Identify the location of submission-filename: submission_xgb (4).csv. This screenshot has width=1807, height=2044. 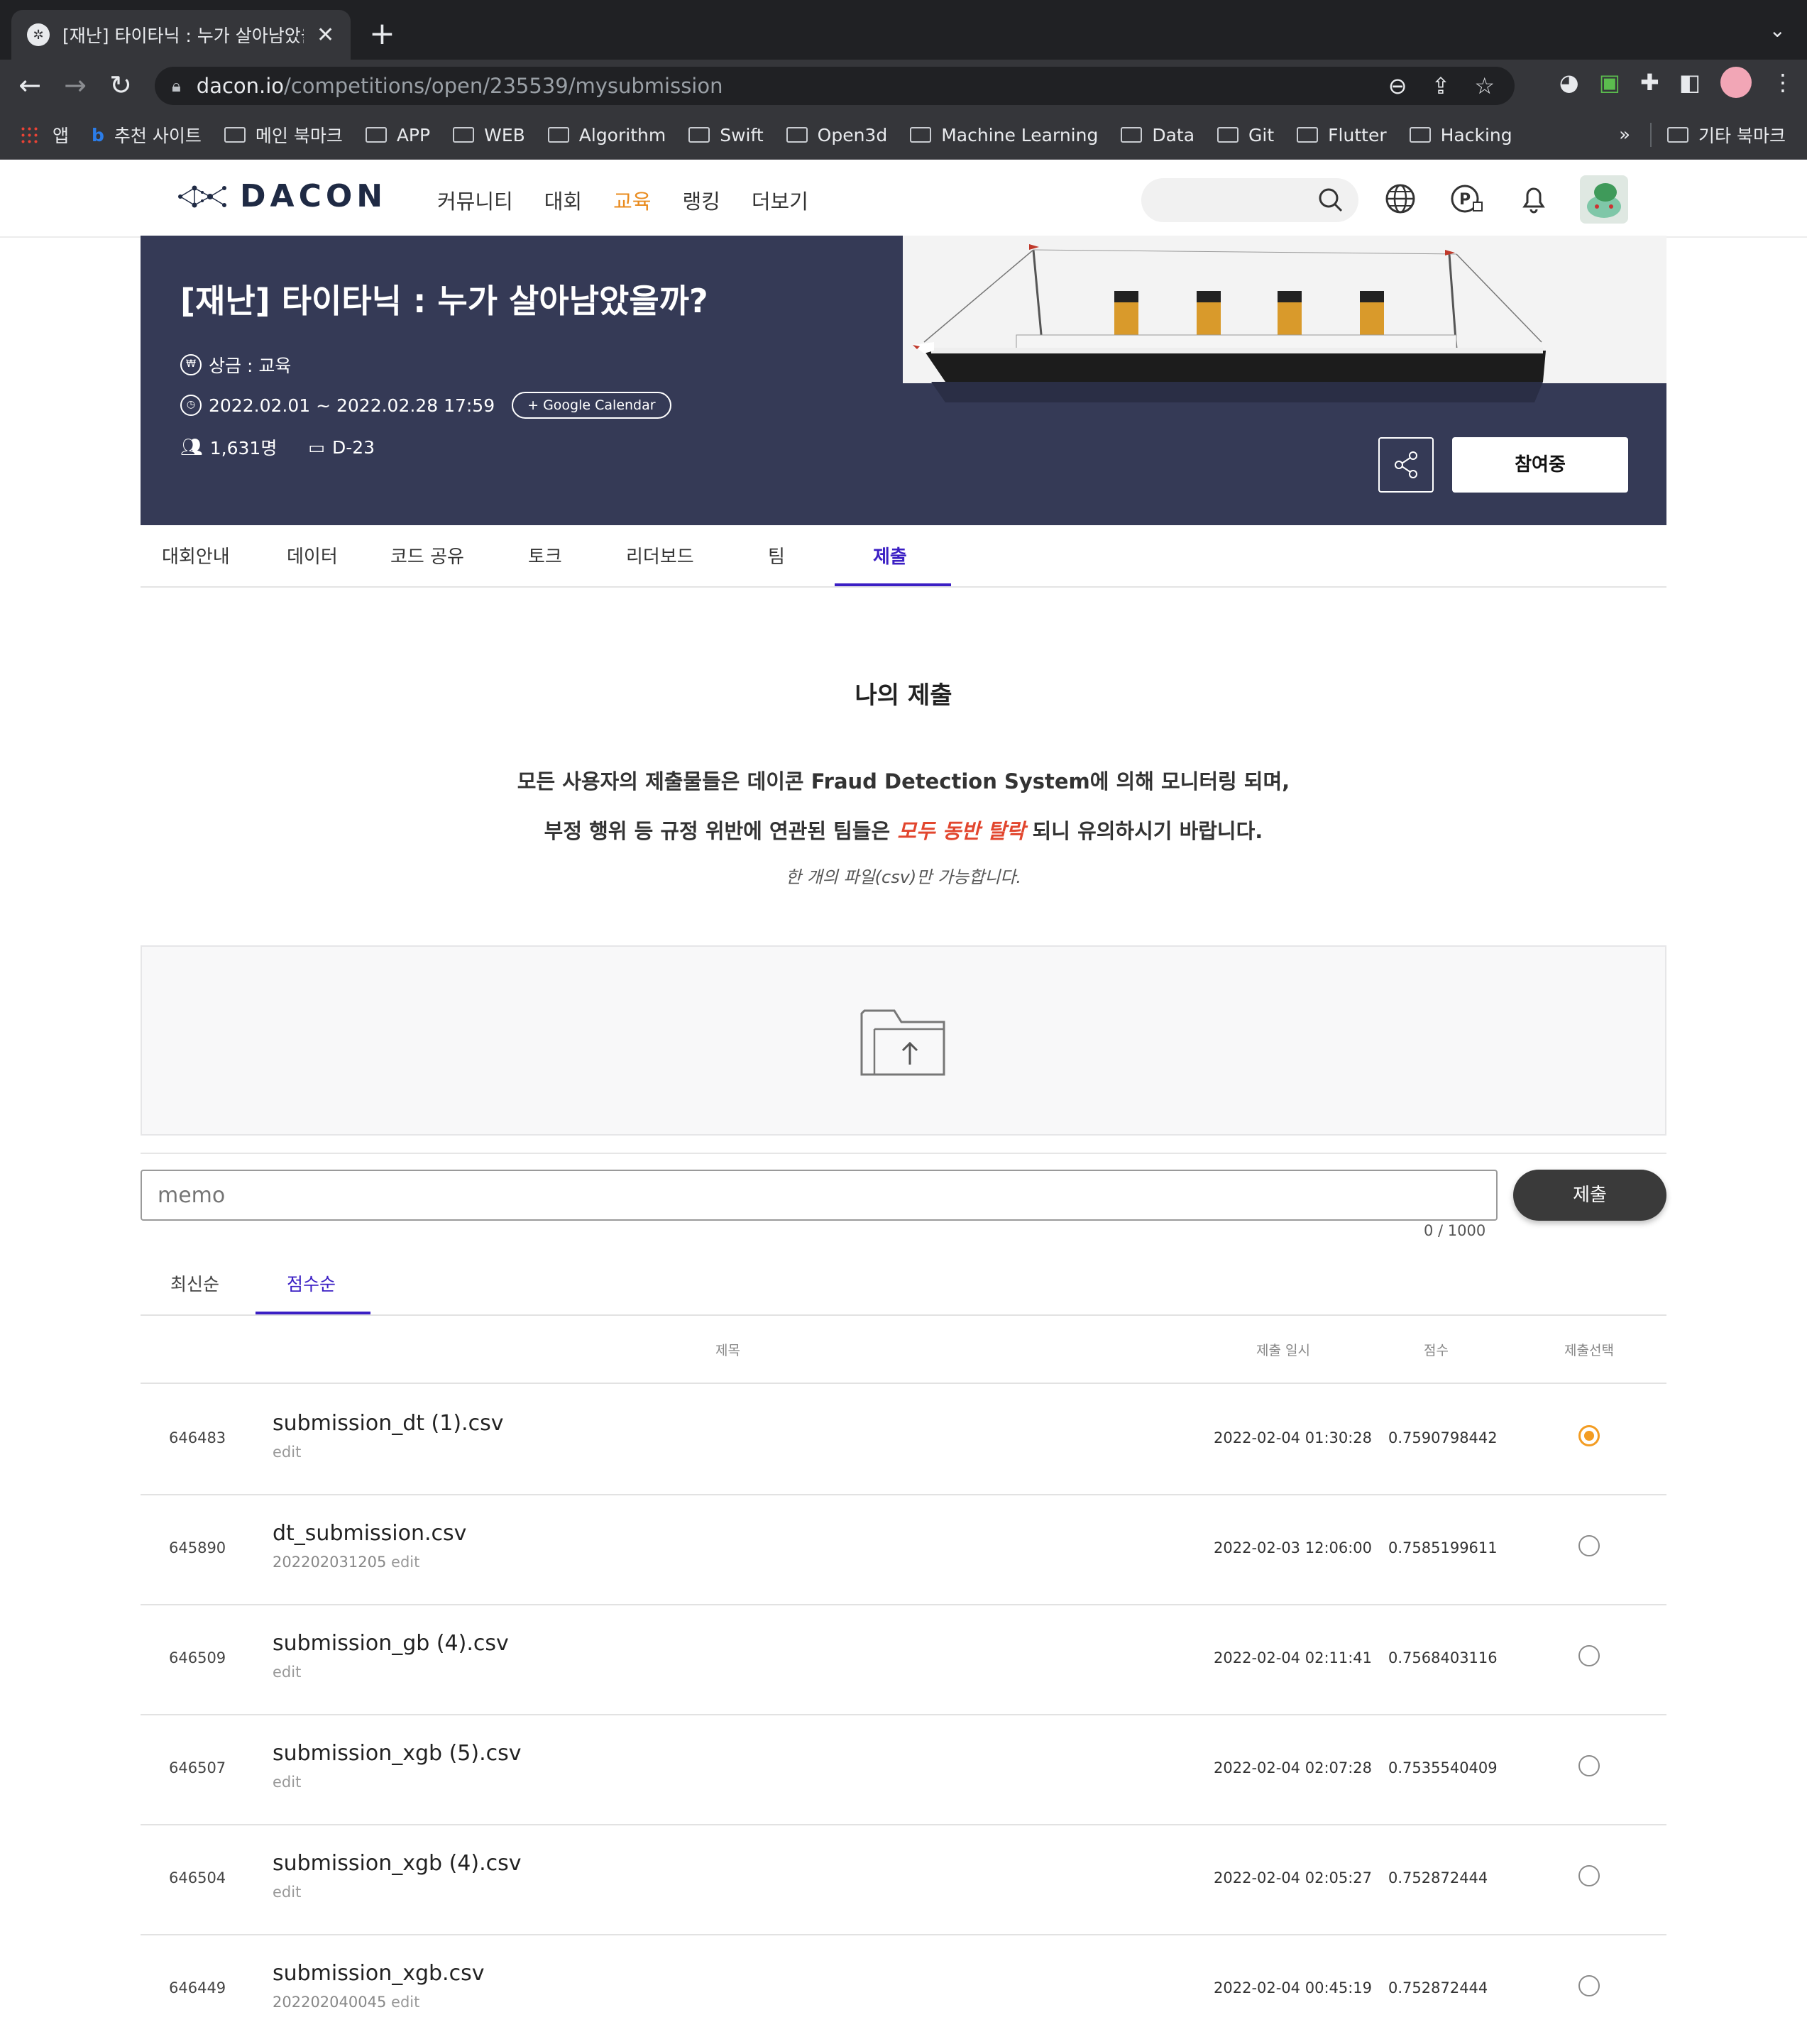
(397, 1863).